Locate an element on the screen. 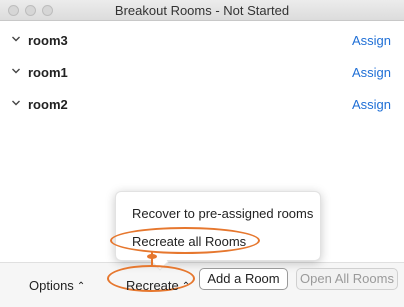 This screenshot has height=307, width=404. add-room-button: Add a Room is located at coordinates (243, 279).